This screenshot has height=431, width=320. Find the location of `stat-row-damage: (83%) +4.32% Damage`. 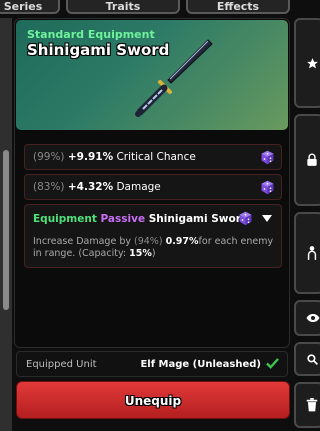

stat-row-damage: (83%) +4.32% Damage is located at coordinates (153, 187).